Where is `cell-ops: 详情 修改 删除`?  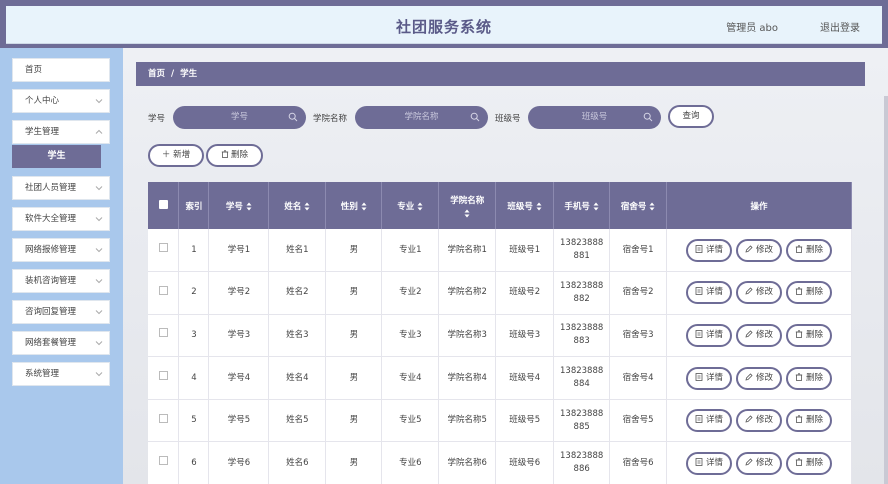
cell-ops: 详情 修改 删除 is located at coordinates (759, 462).